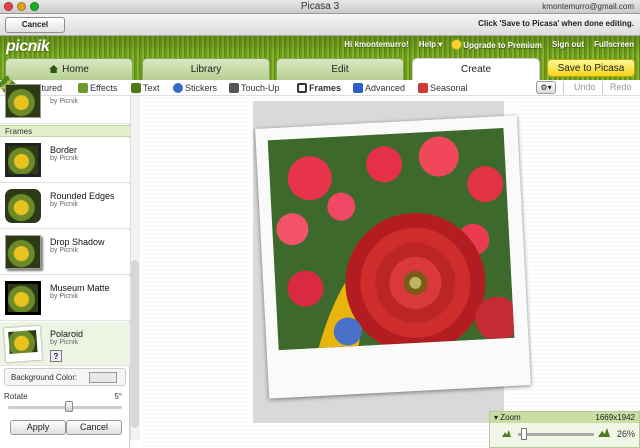 The height and width of the screenshot is (448, 640). Describe the element at coordinates (379, 88) in the screenshot. I see `tool-advanced: Advanced` at that location.